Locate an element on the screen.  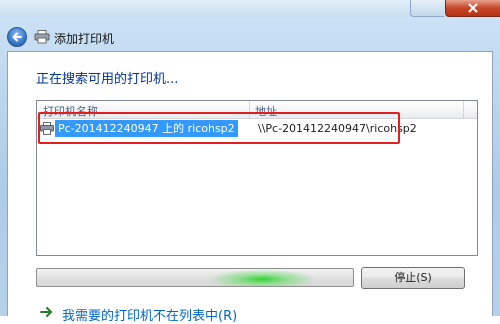
progress-indicator is located at coordinates (262, 277).